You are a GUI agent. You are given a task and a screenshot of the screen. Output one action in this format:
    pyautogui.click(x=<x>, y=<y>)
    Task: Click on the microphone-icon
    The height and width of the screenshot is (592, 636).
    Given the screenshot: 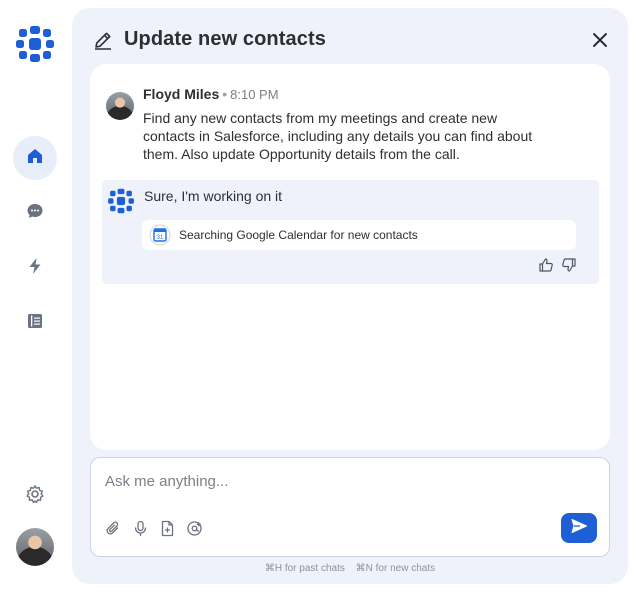 What is the action you would take?
    pyautogui.click(x=140, y=528)
    